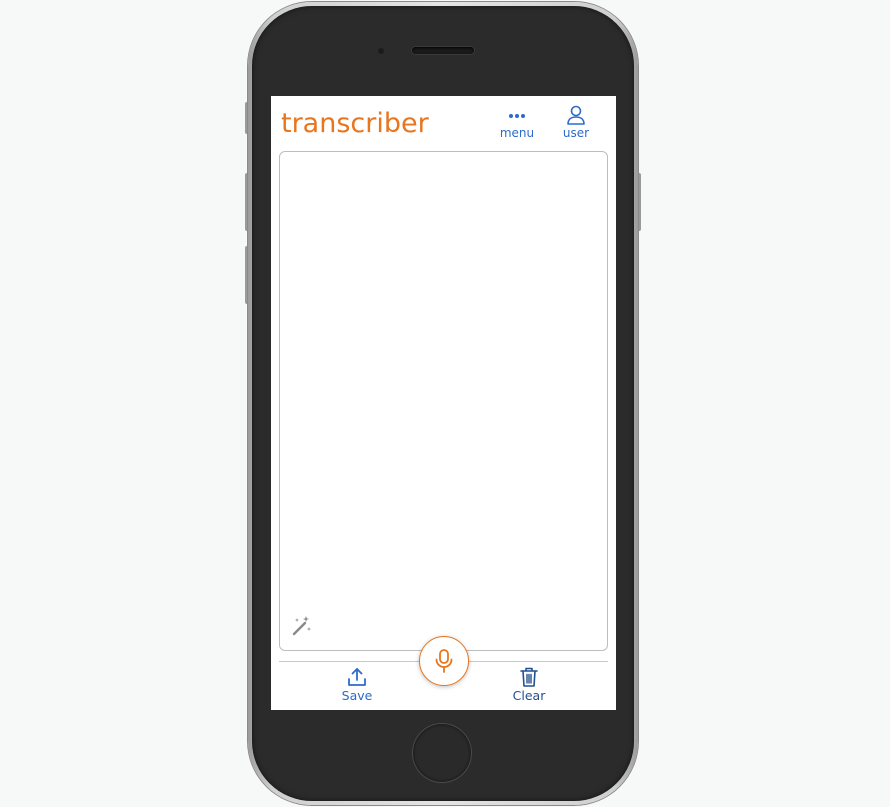  Describe the element at coordinates (355, 123) in the screenshot. I see `app-title: transcriber` at that location.